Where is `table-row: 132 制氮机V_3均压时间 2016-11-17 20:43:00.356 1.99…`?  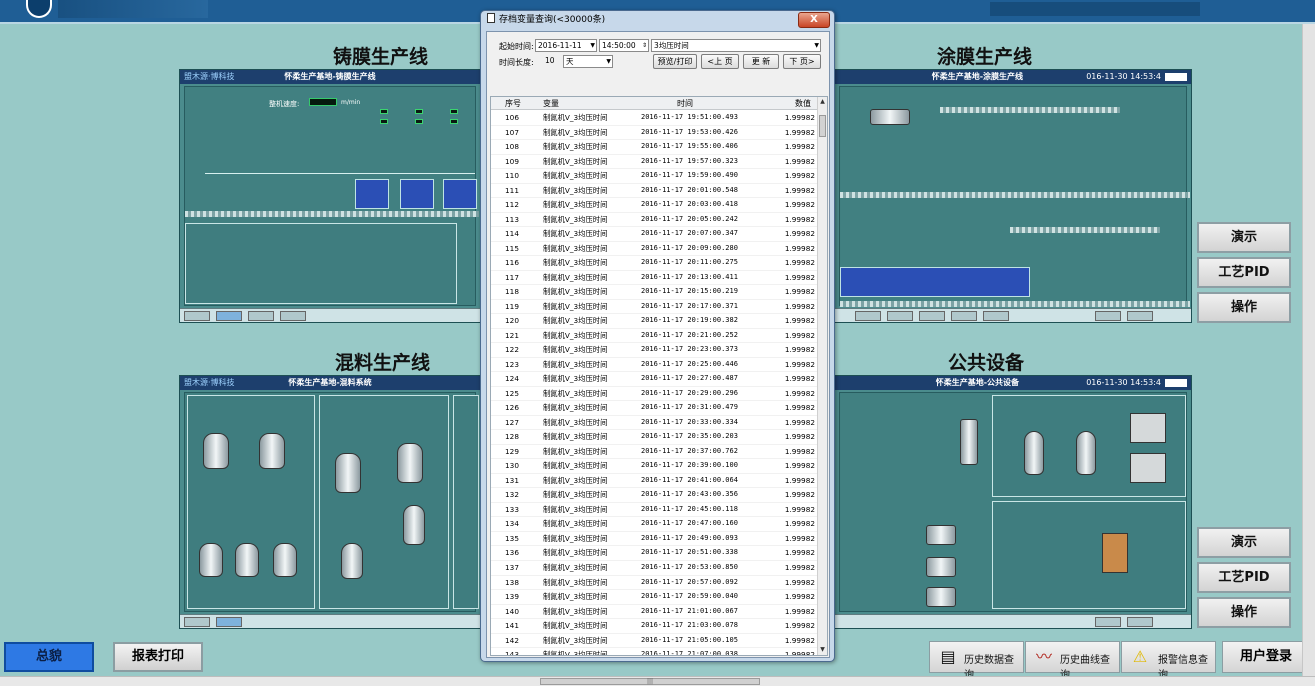 table-row: 132 制氮机V_3均压时间 2016-11-17 20:43:00.356 1.99… is located at coordinates (655, 495).